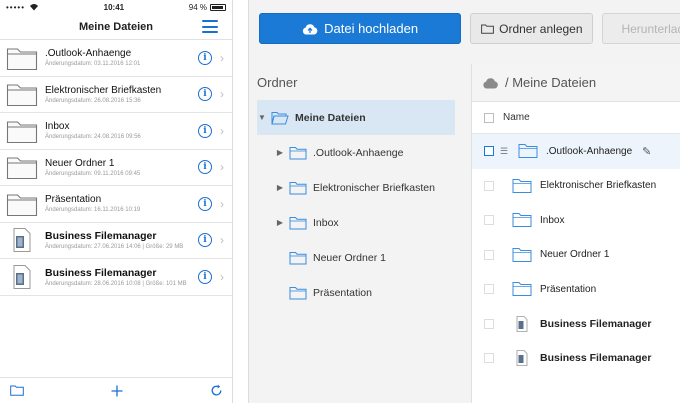 This screenshot has width=680, height=403. I want to click on file-name: Präsentation, so click(568, 289).